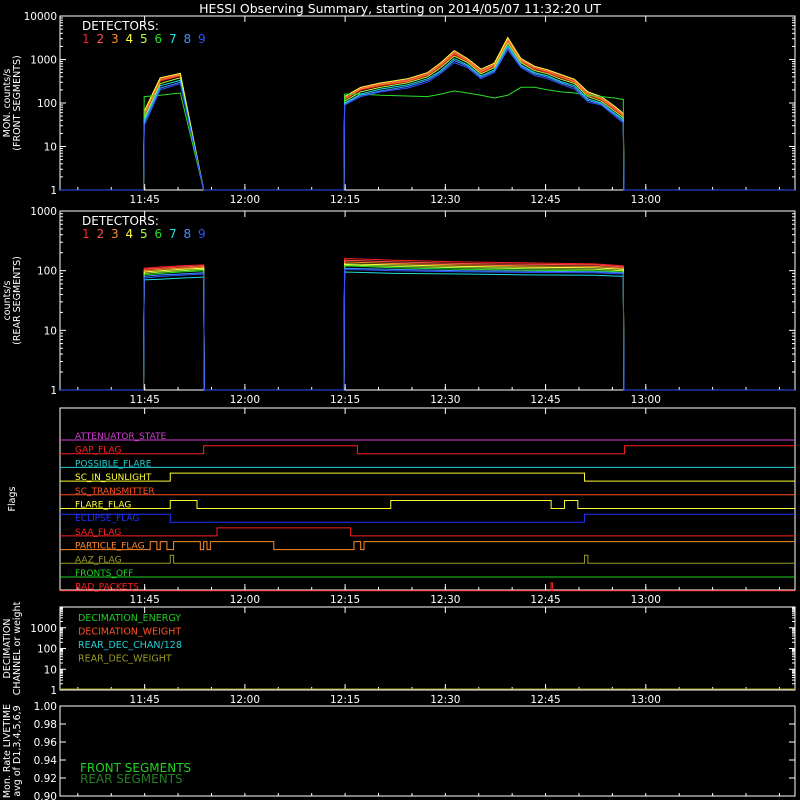 This screenshot has width=800, height=800. I want to click on front-x-tick-label: 11:45, so click(145, 200).